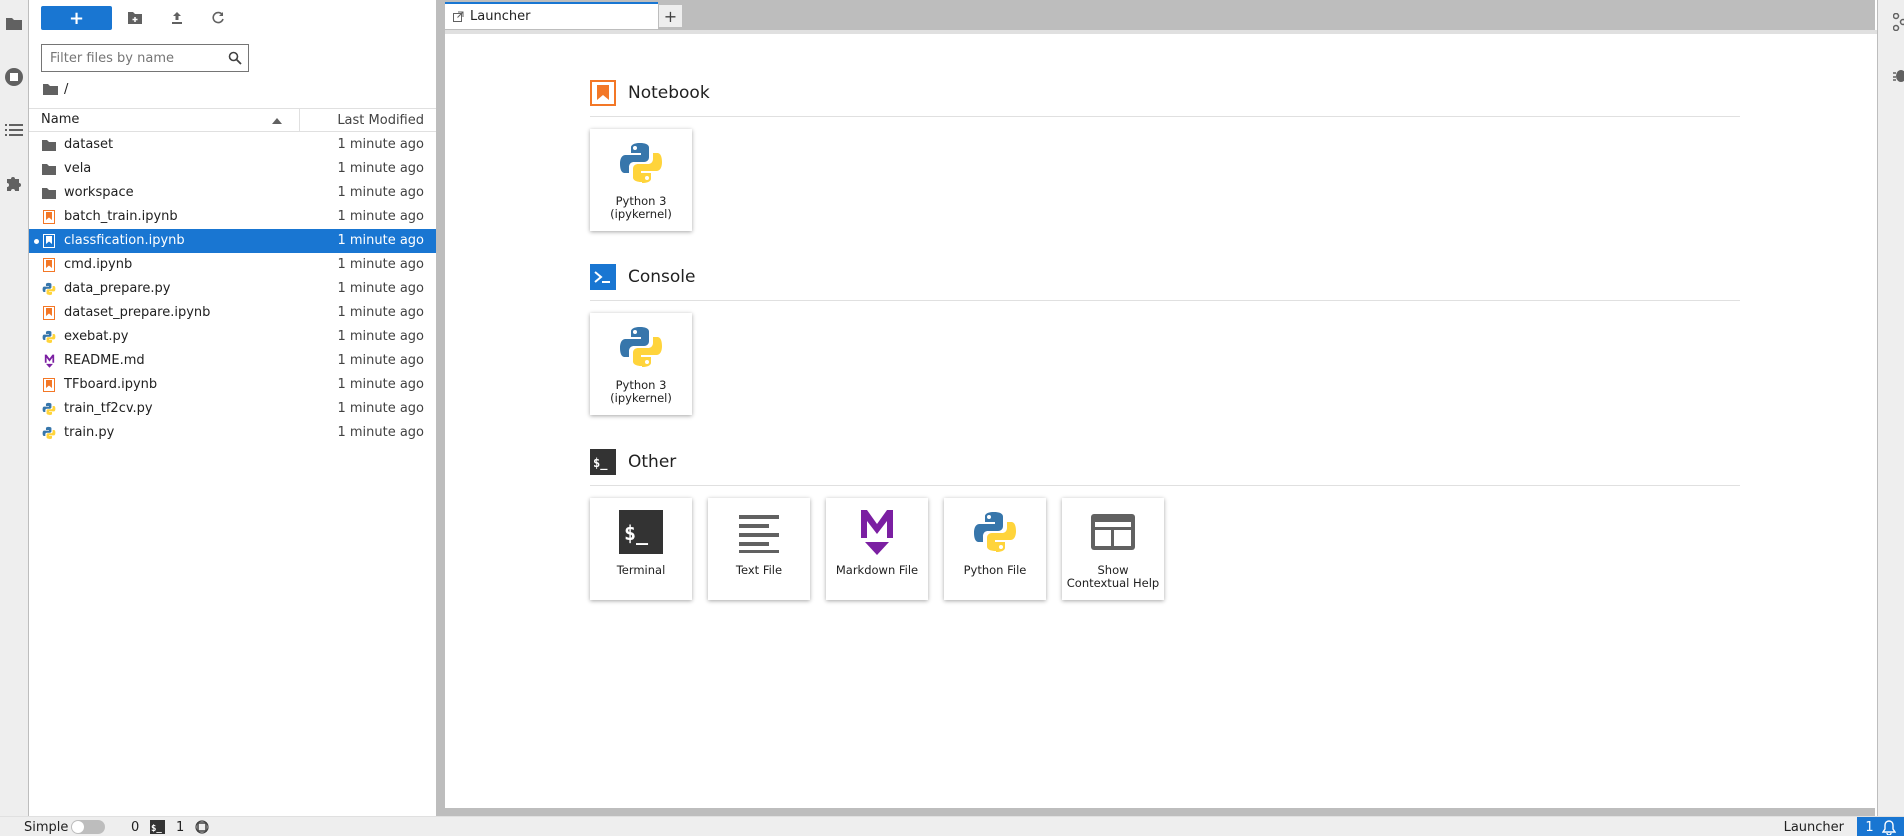 The width and height of the screenshot is (1904, 836). I want to click on card-label: Terminal, so click(641, 570).